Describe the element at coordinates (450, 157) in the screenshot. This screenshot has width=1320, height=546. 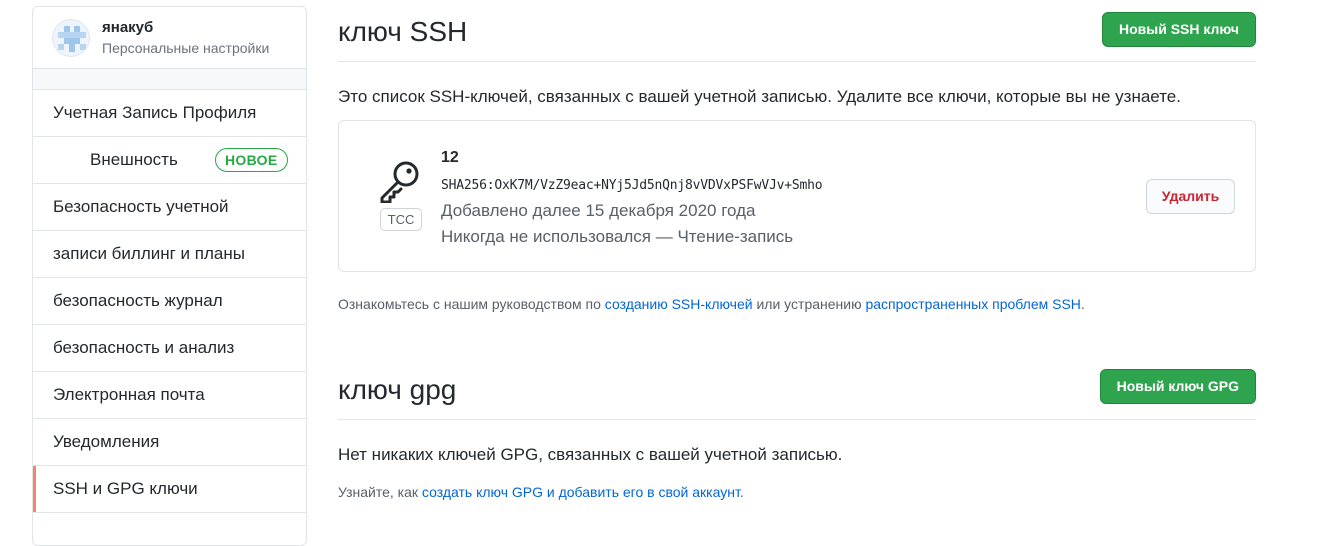
I see `ssh-key-title: 12` at that location.